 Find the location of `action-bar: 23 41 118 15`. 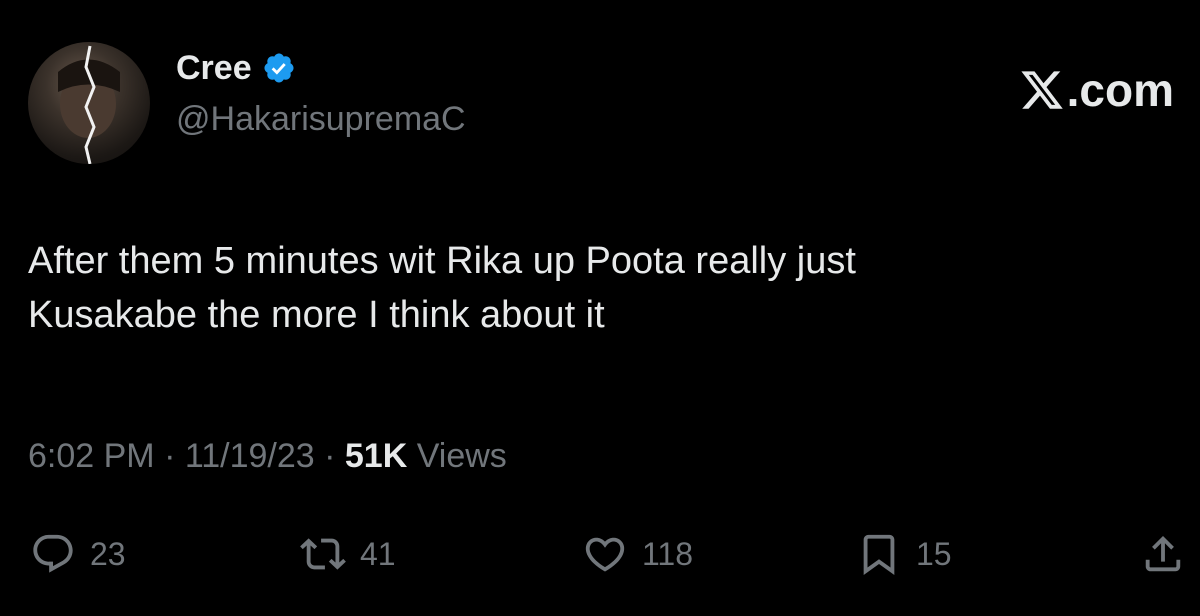

action-bar: 23 41 118 15 is located at coordinates (600, 554).